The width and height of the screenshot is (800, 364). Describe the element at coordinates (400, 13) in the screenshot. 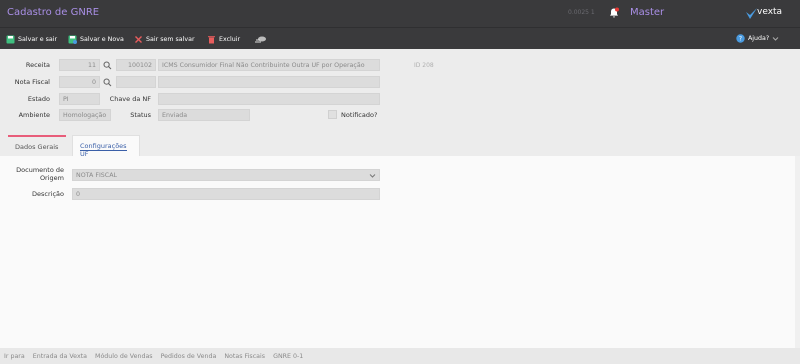

I see `top-bar: Cadastro de GNRE 0.0025 1 Master vexta` at that location.